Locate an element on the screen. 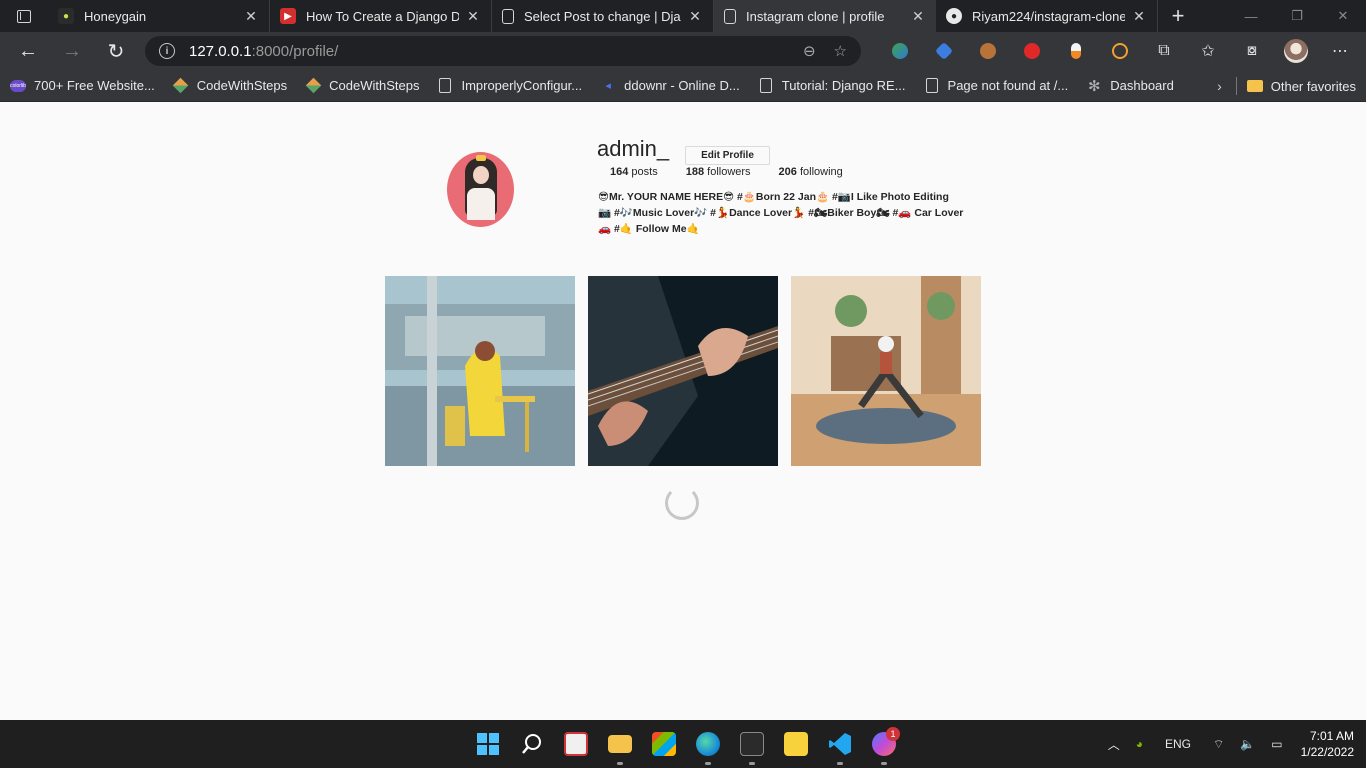 The image size is (1366, 768). clock: 7:01 AM 1/22/2022 is located at coordinates (1327, 744).